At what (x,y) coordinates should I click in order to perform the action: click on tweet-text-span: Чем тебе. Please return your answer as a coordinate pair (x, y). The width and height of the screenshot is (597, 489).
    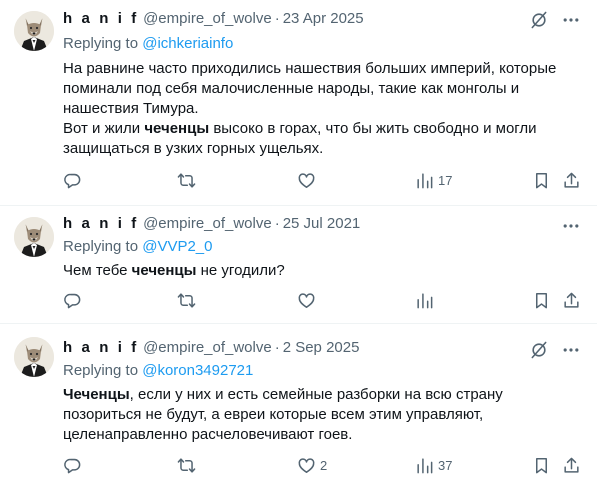
    Looking at the image, I should click on (97, 270).